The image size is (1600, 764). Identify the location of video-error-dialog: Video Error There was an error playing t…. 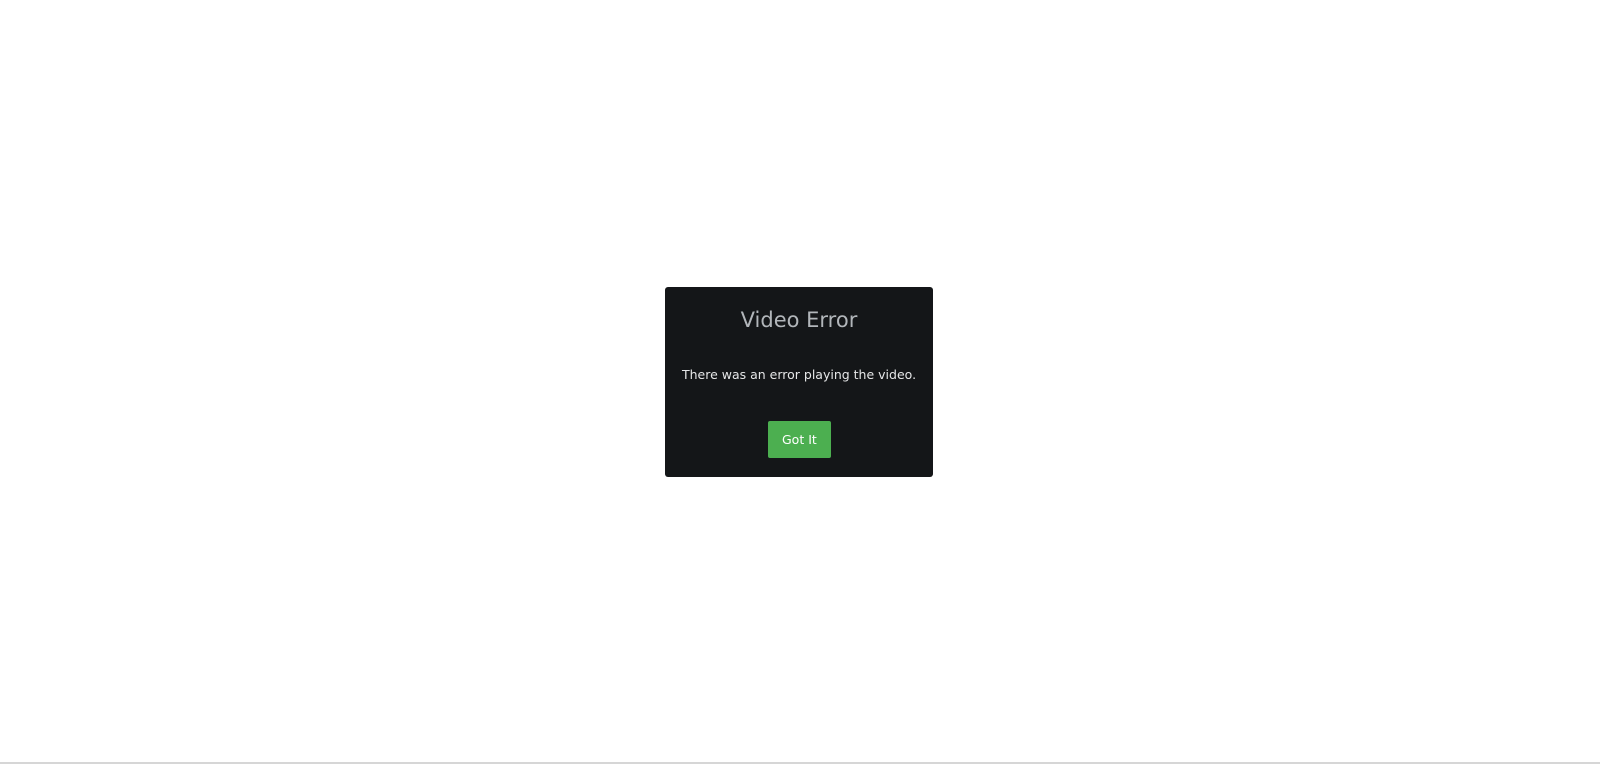
(799, 382).